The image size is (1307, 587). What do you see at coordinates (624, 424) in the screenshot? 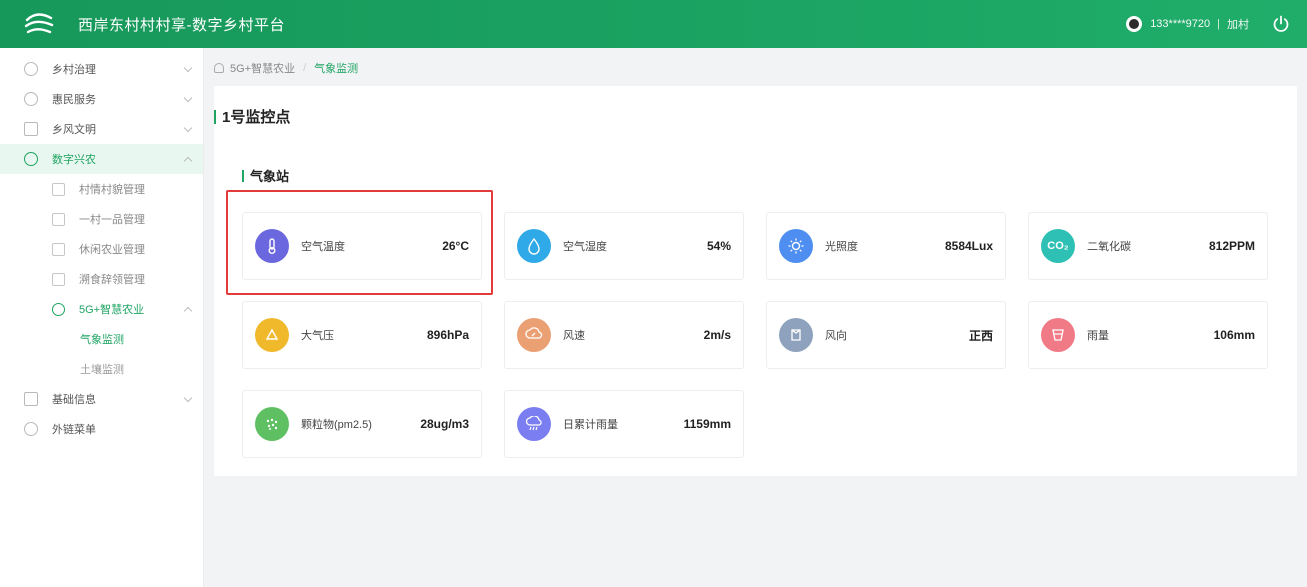
I see `metric-card-daily-rainfall: 日累计雨量 1159mm` at bounding box center [624, 424].